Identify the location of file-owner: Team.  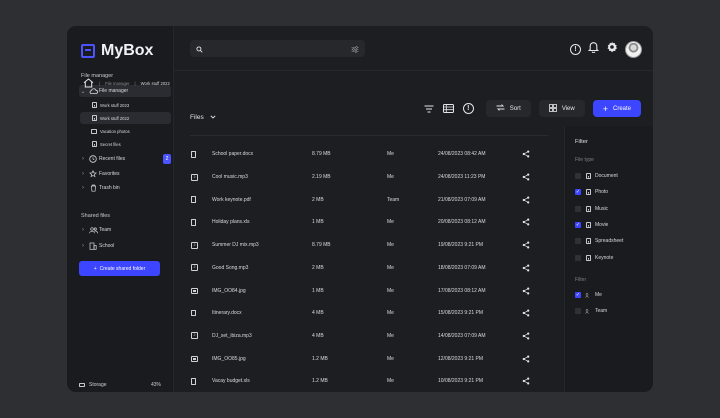
(393, 199).